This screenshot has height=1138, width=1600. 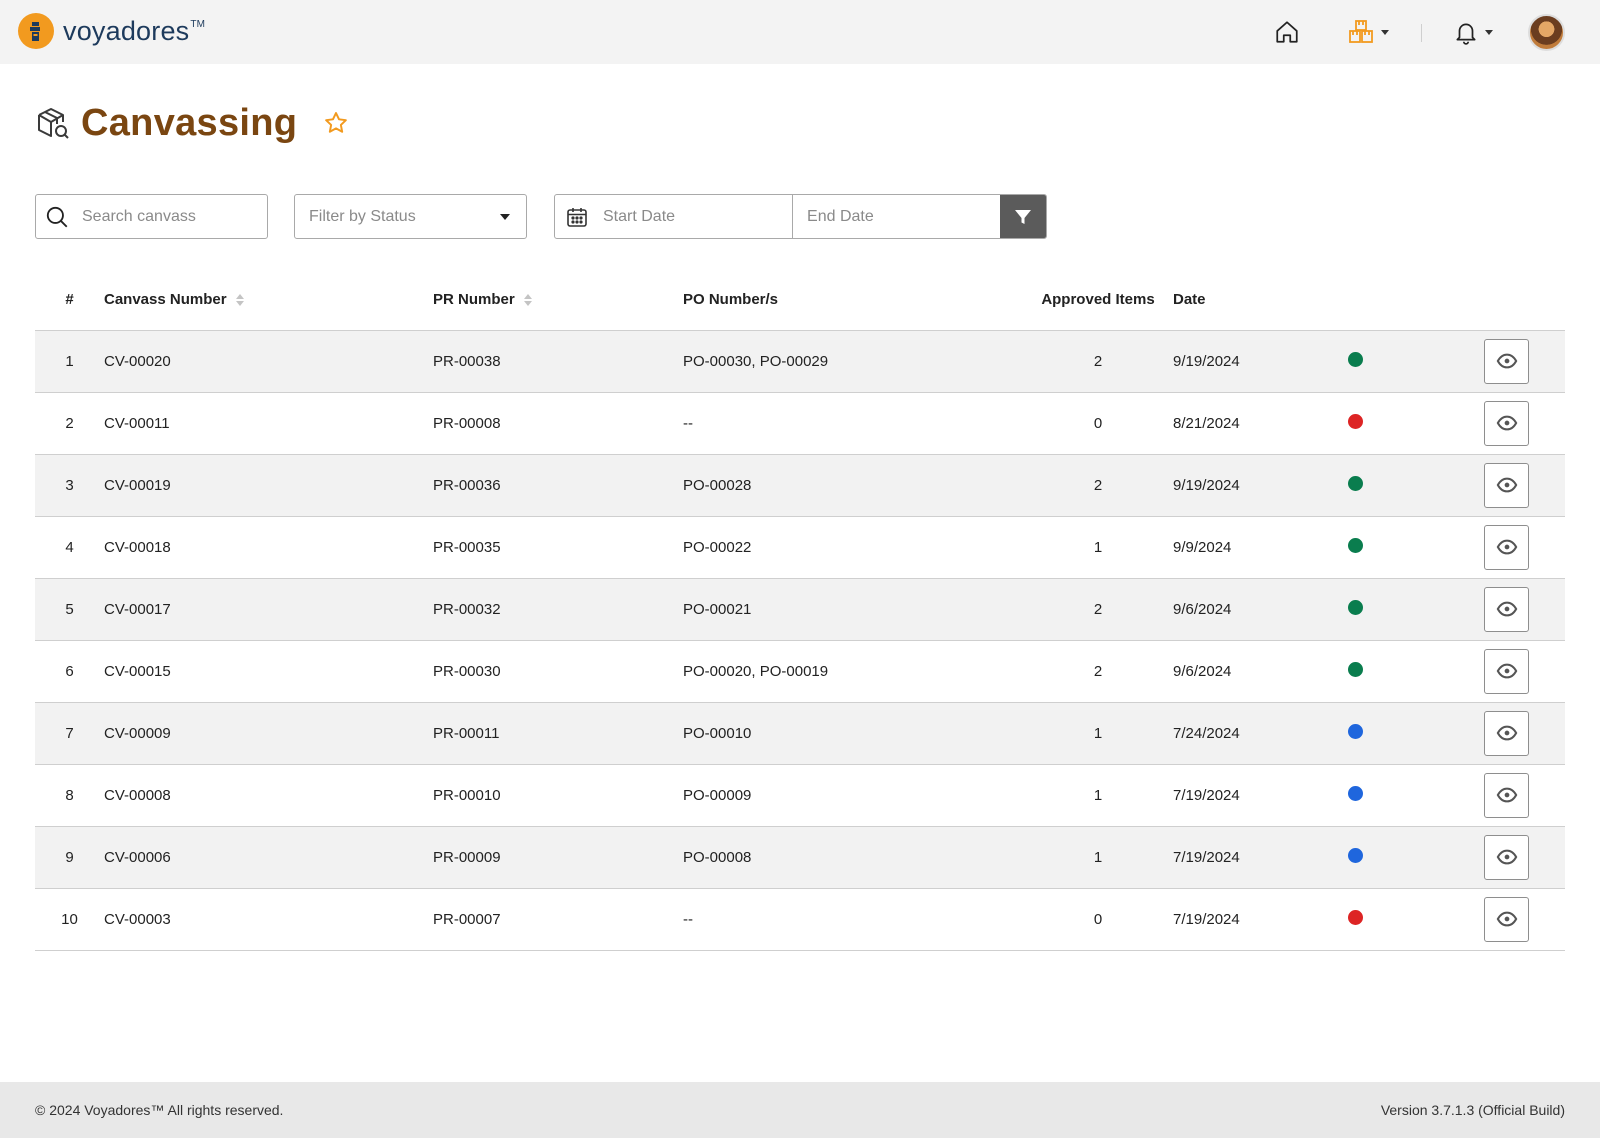 I want to click on po-numbers: PO-00030, PO-00029, so click(x=853, y=361).